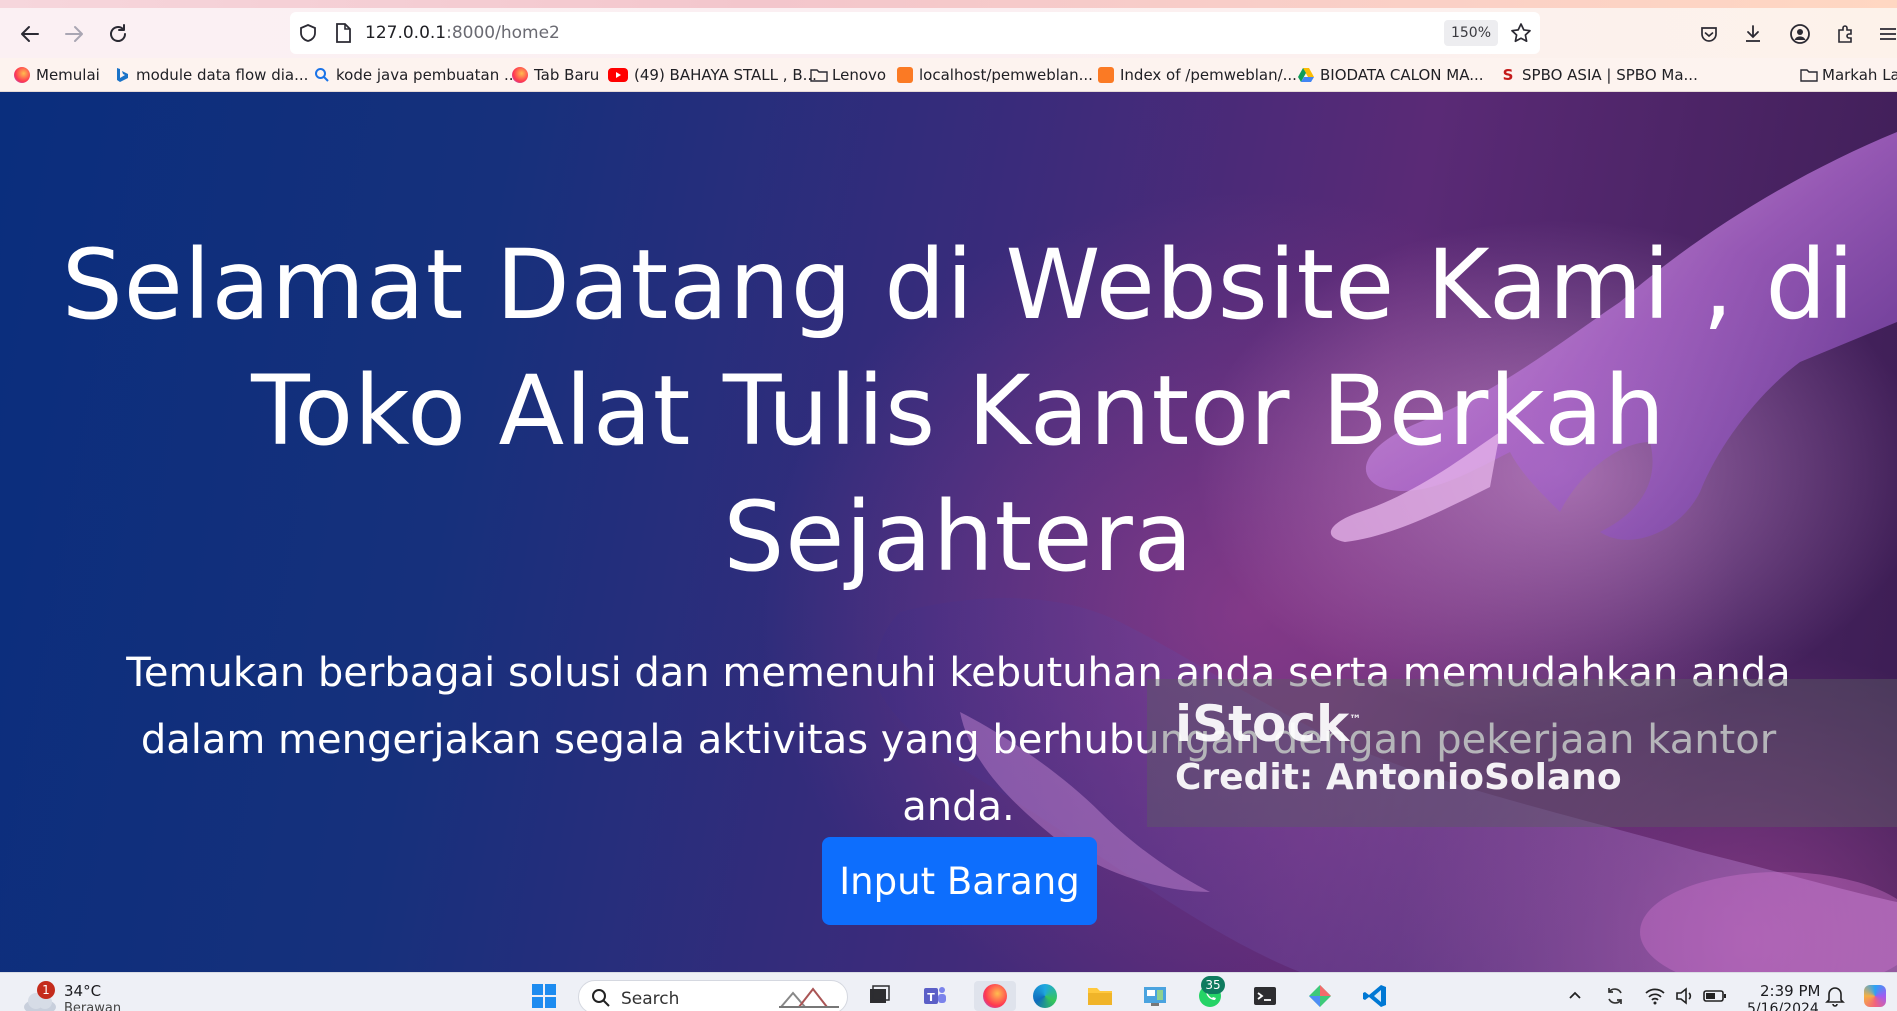 The width and height of the screenshot is (1897, 1011). Describe the element at coordinates (959, 881) in the screenshot. I see `input-barang-button: Input Barang` at that location.